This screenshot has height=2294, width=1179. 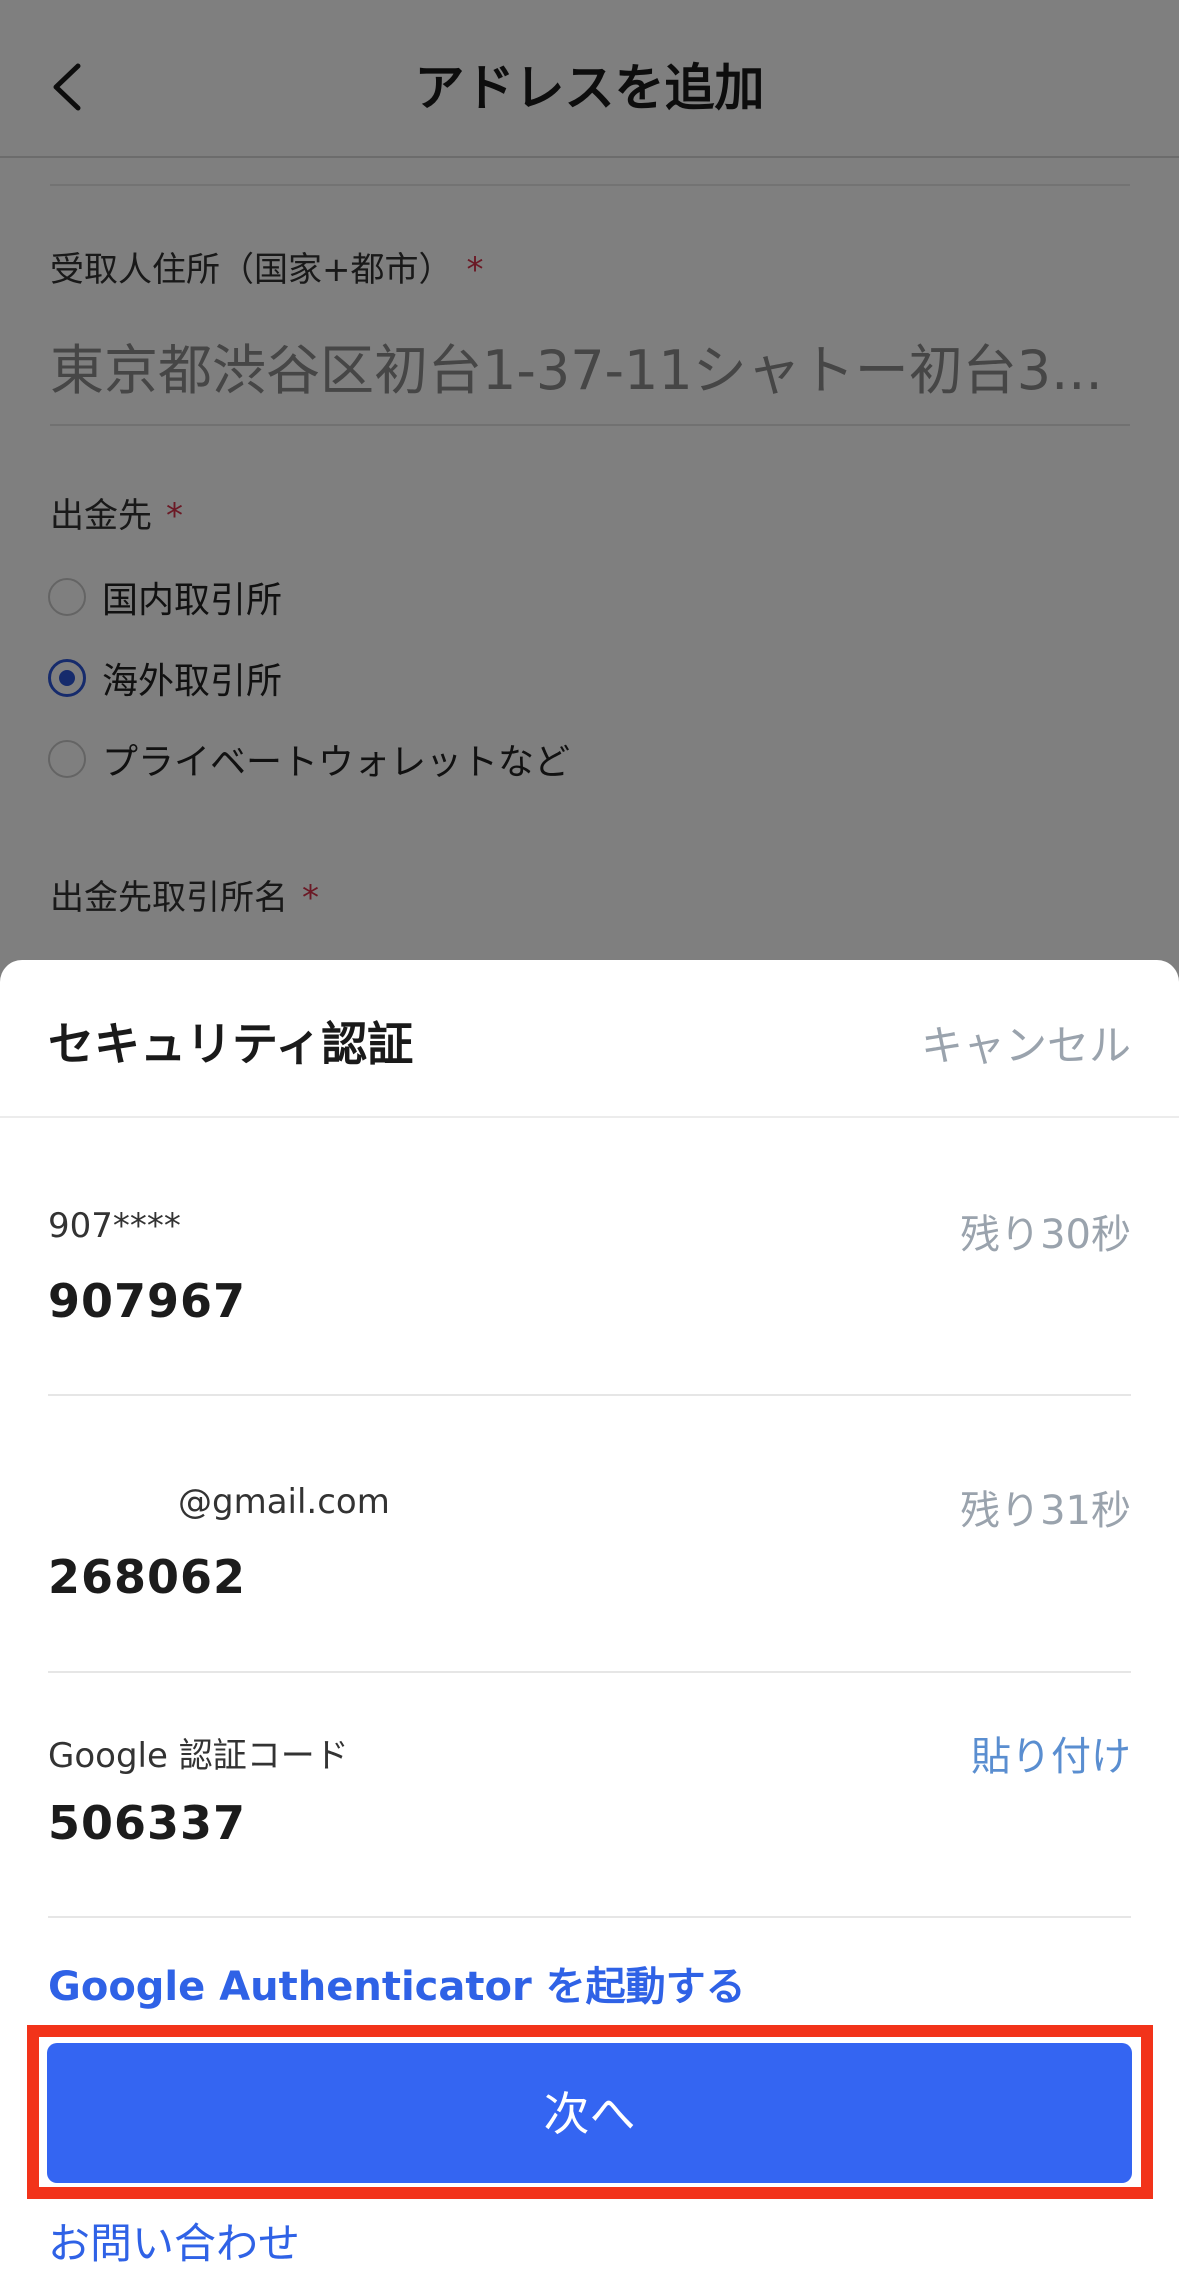 I want to click on google-code-input, so click(x=589, y=1823).